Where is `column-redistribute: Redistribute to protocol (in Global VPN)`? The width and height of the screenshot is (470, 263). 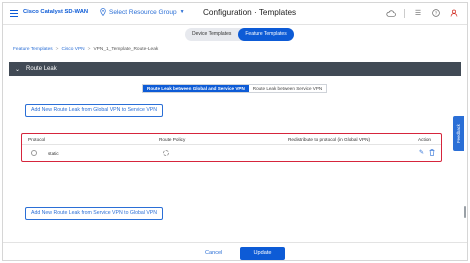
column-redistribute: Redistribute to protocol (in Global VPN) is located at coordinates (329, 139).